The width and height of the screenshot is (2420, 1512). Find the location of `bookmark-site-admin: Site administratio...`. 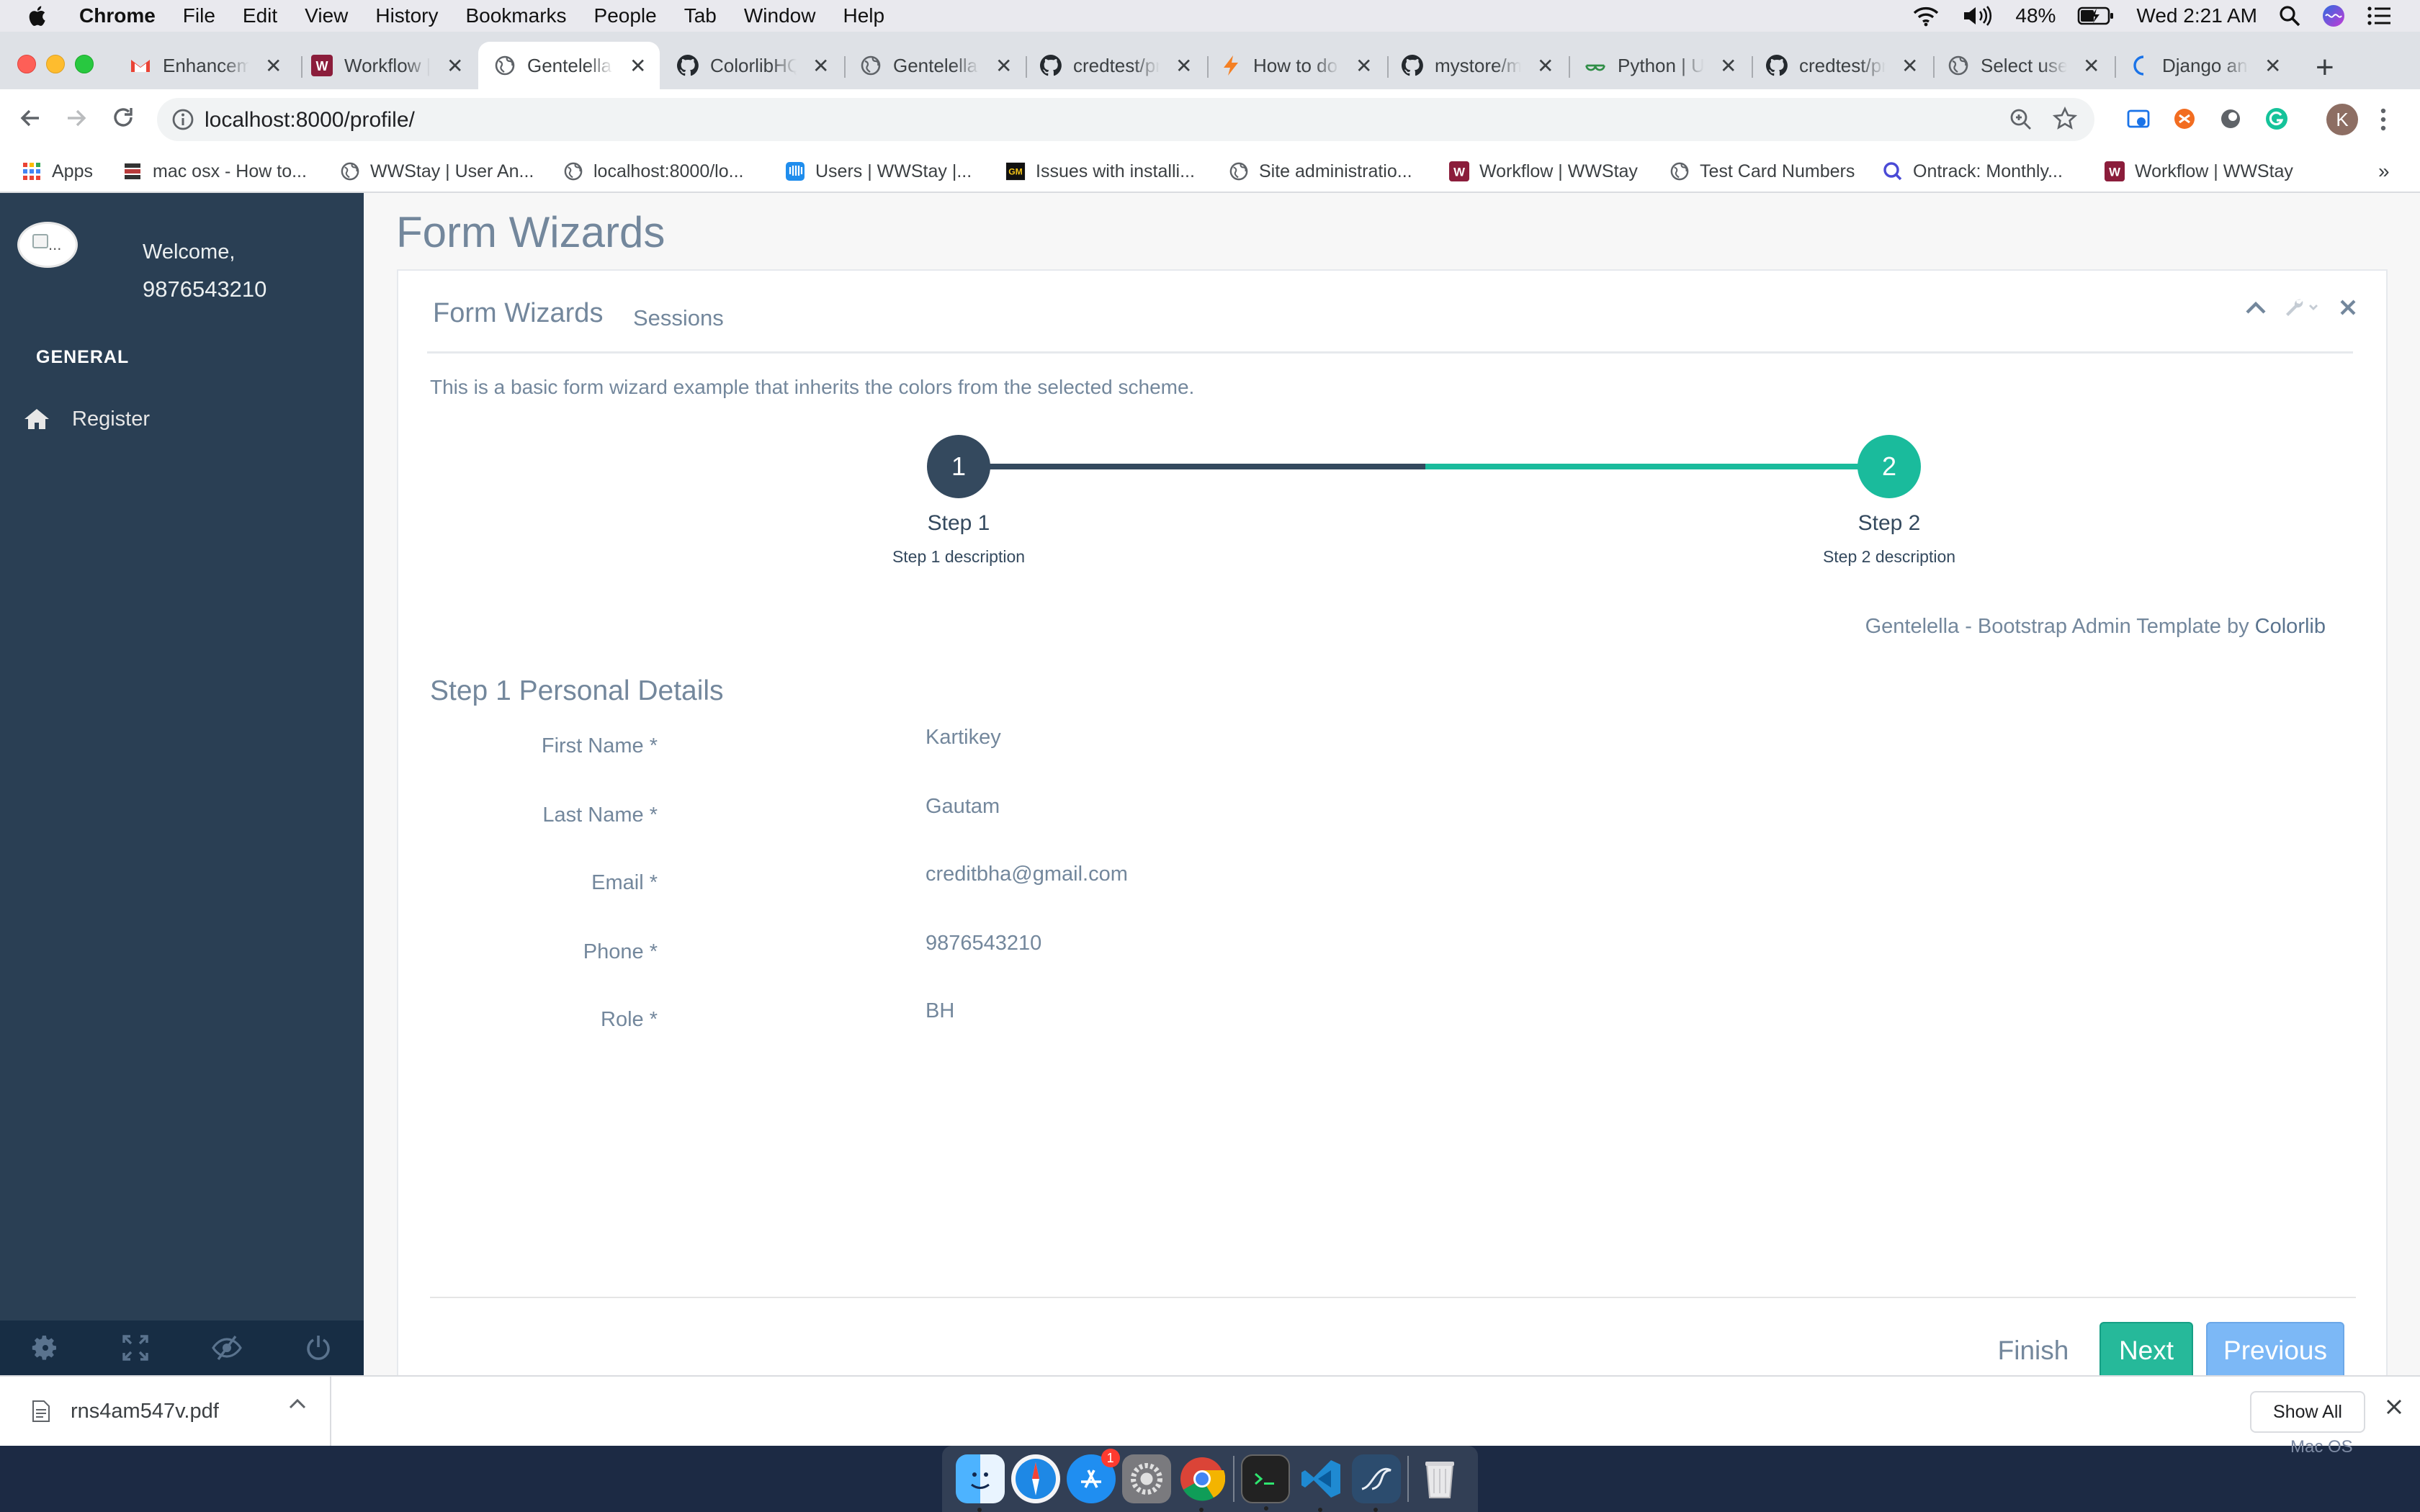

bookmark-site-admin: Site administratio... is located at coordinates (1320, 171).